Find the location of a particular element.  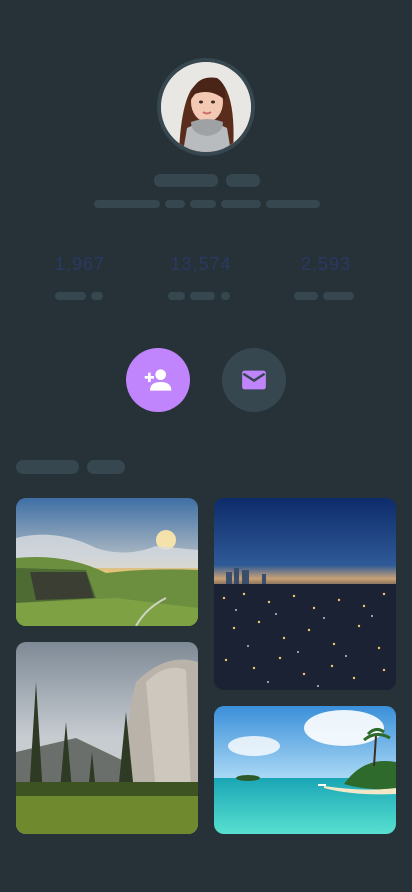

avatar is located at coordinates (206, 107).